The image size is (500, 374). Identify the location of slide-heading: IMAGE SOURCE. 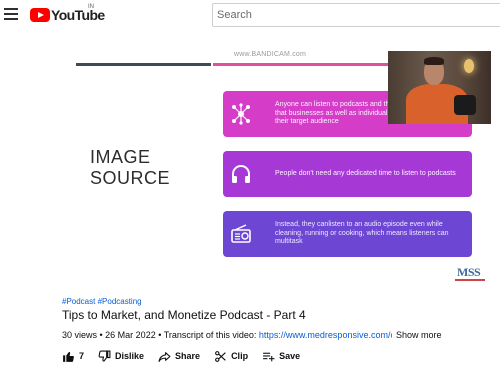
(130, 168).